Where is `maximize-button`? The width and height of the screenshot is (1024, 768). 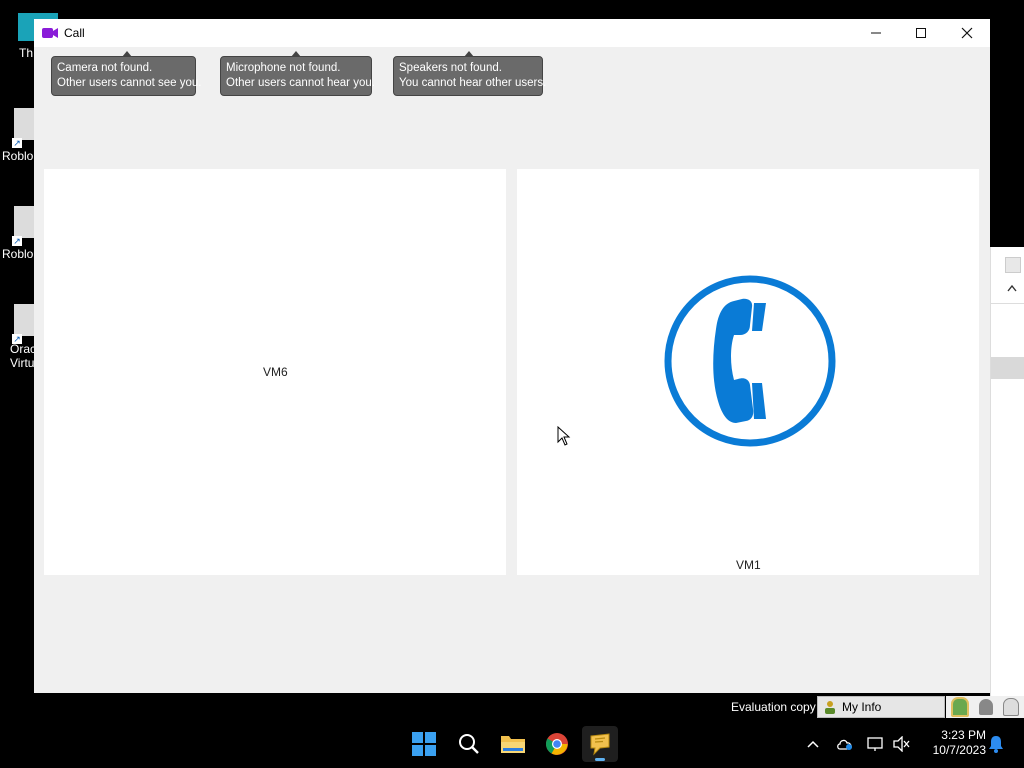 maximize-button is located at coordinates (921, 33).